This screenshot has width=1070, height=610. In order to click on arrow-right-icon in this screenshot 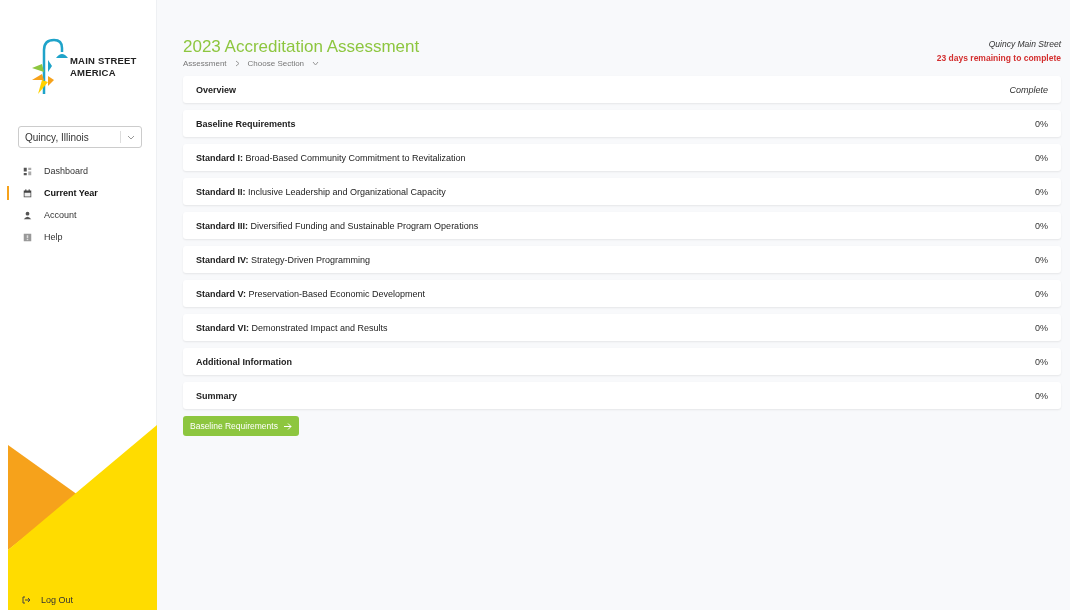, I will do `click(287, 426)`.